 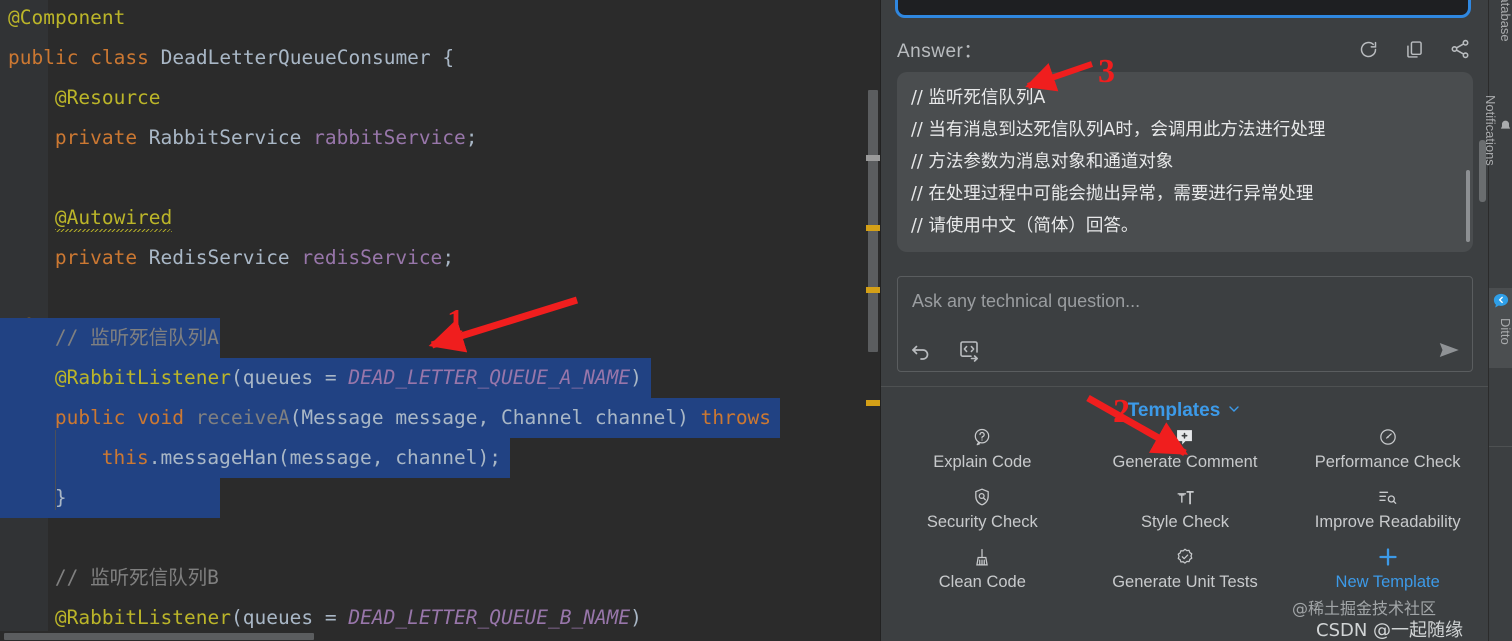 I want to click on right-tool-strip: Database Notifications Ditto, so click(x=1497, y=320).